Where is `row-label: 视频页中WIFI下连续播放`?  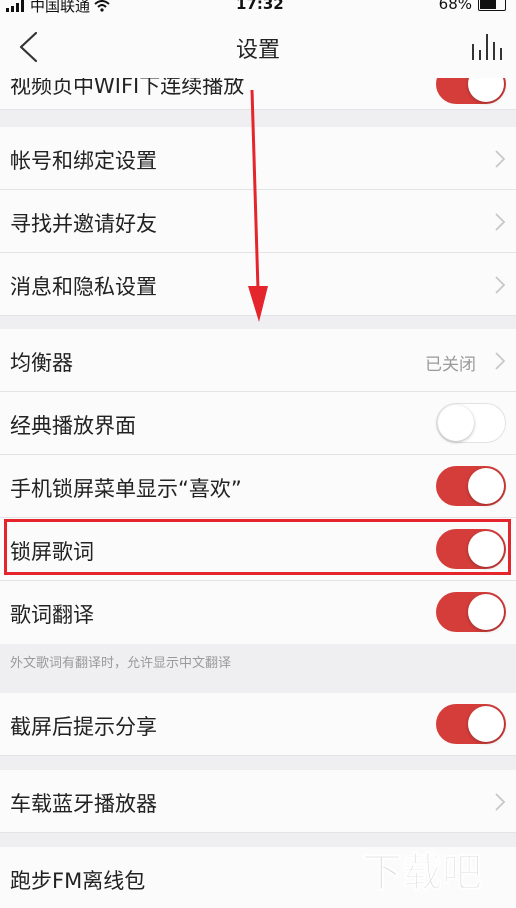
row-label: 视频页中WIFI下连续播放 is located at coordinates (127, 88).